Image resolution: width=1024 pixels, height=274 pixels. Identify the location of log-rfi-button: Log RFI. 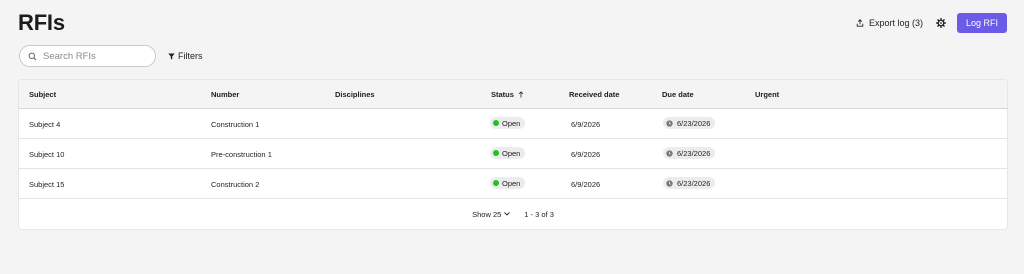
(982, 23).